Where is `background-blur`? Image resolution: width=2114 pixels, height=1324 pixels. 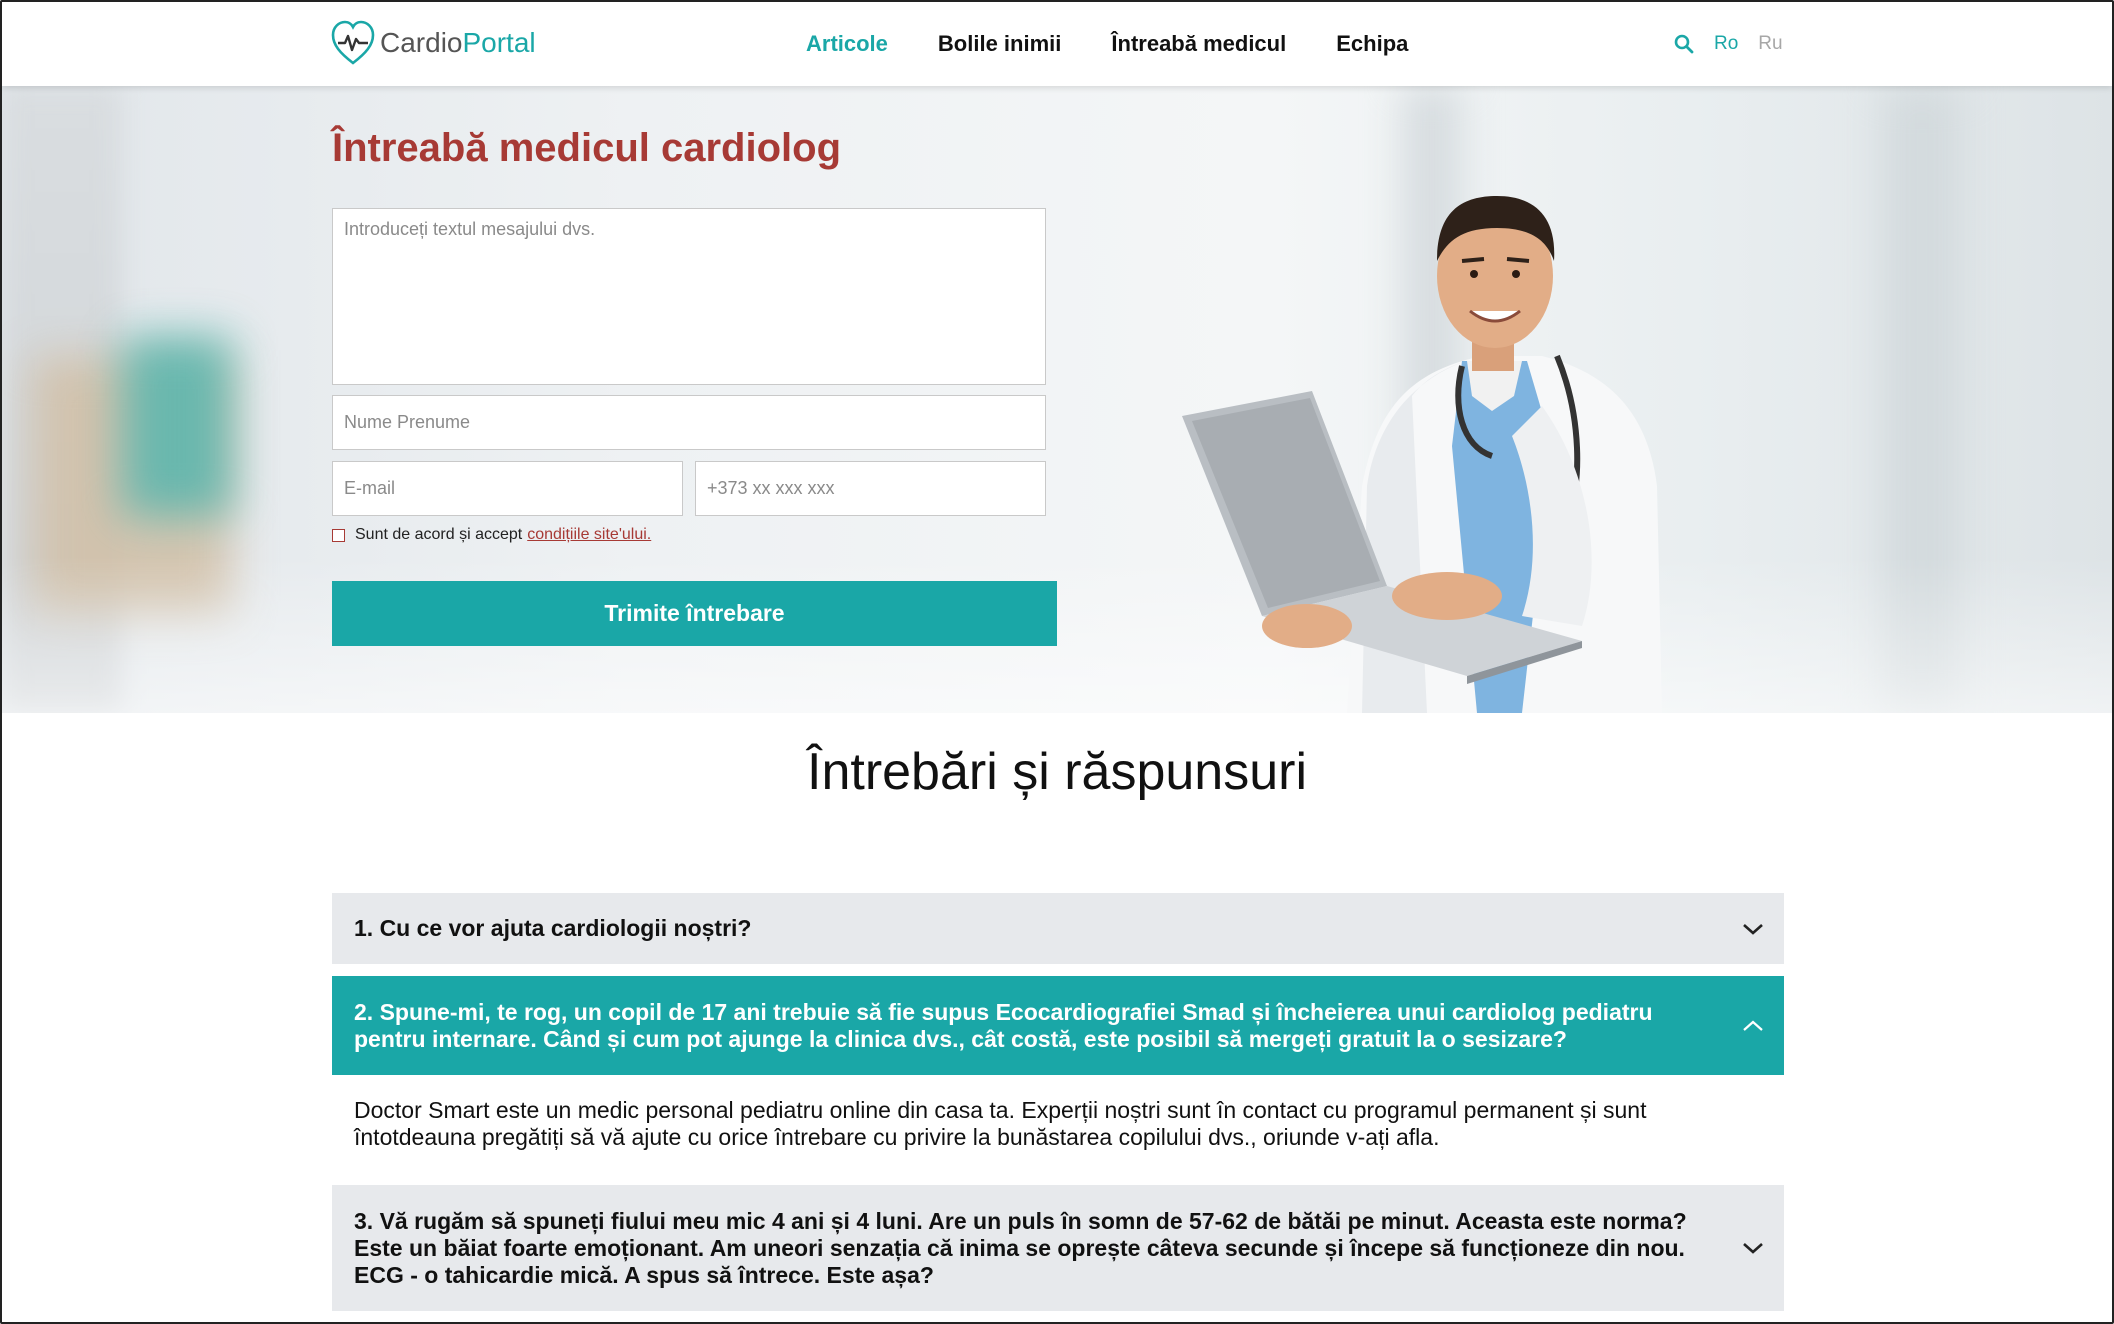 background-blur is located at coordinates (177, 426).